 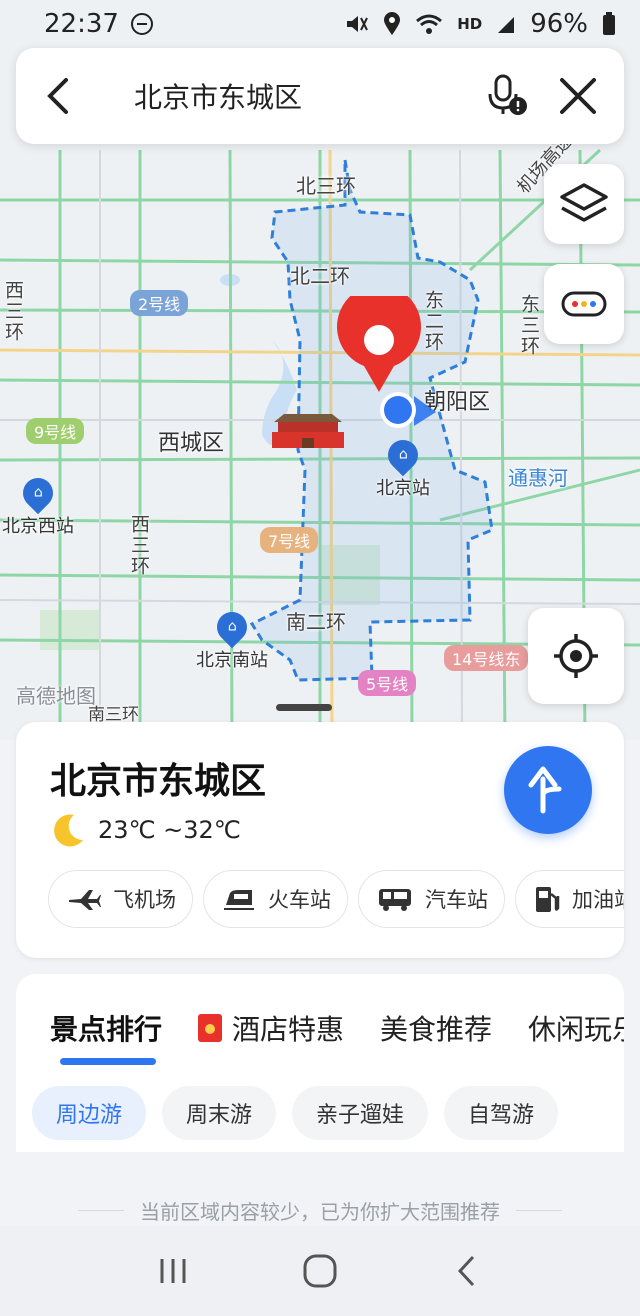 I want to click on plane-icon, so click(x=85, y=900).